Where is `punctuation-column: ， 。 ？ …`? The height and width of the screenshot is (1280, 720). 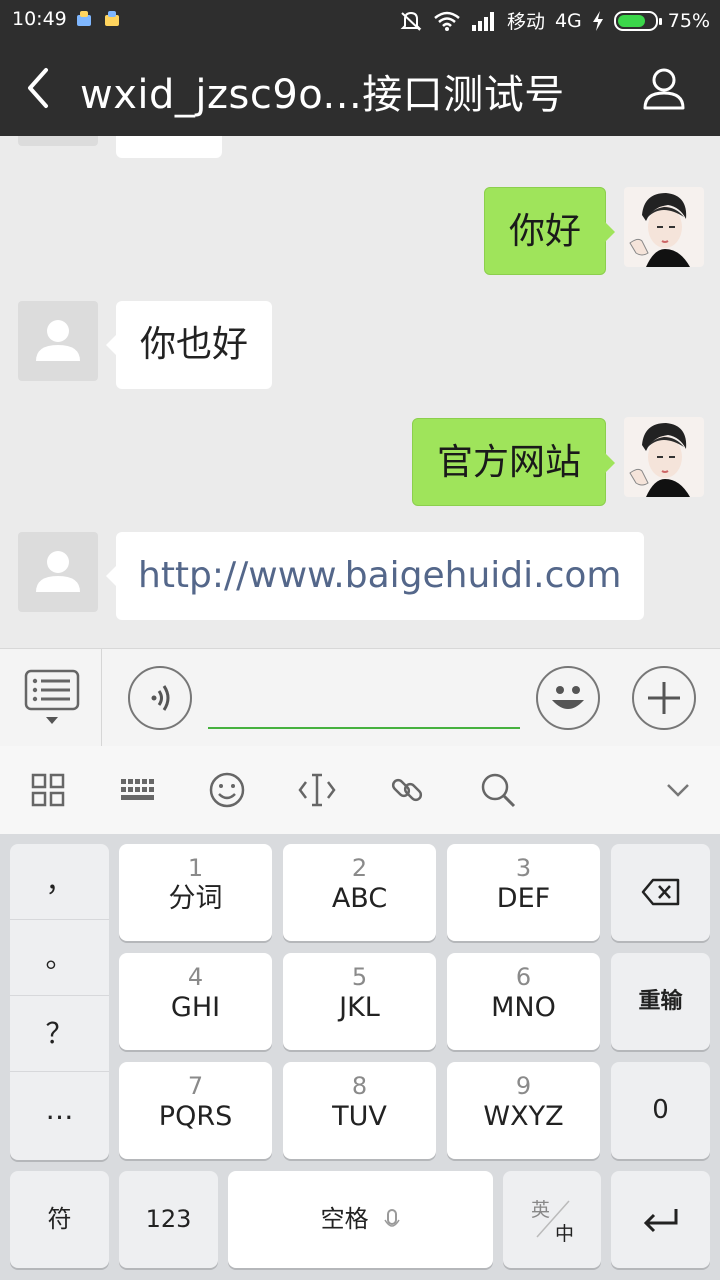
punctuation-column: ， 。 ？ … is located at coordinates (59, 1002).